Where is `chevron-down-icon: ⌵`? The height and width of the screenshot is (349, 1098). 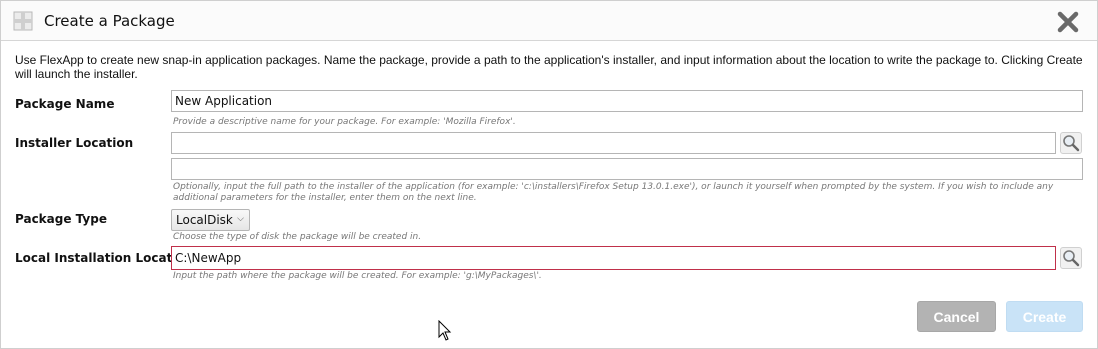 chevron-down-icon: ⌵ is located at coordinates (240, 219).